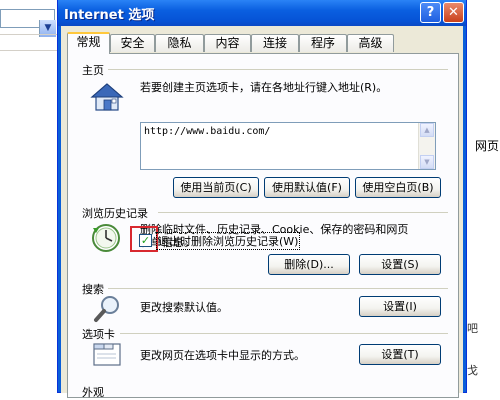 The image size is (500, 400). I want to click on search-settings-button: 设置(I), so click(400, 306).